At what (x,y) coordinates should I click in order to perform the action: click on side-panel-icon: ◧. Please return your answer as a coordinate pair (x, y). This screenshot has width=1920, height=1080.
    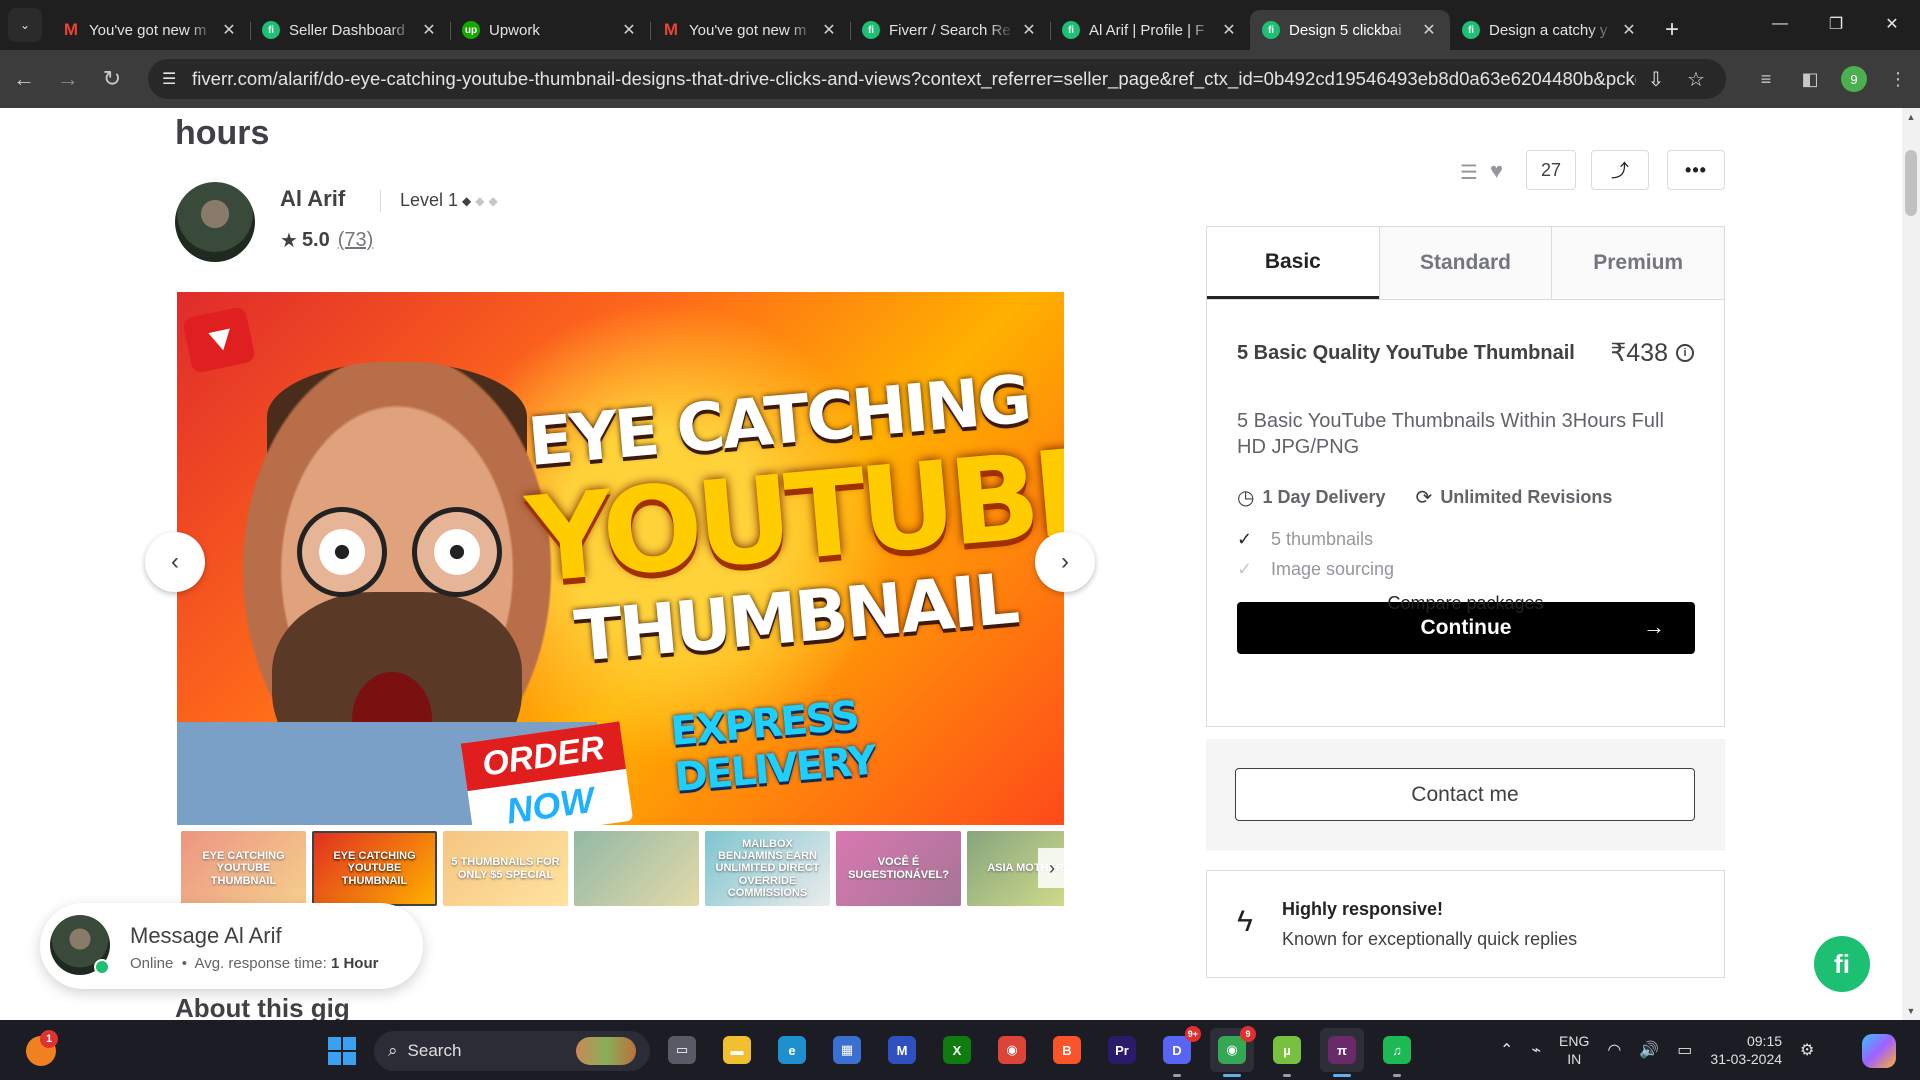
    Looking at the image, I should click on (1810, 79).